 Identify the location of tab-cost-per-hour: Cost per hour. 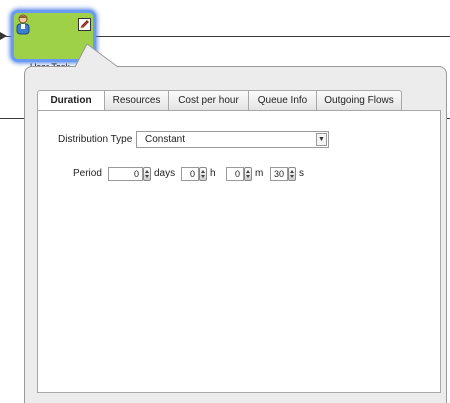
(209, 100).